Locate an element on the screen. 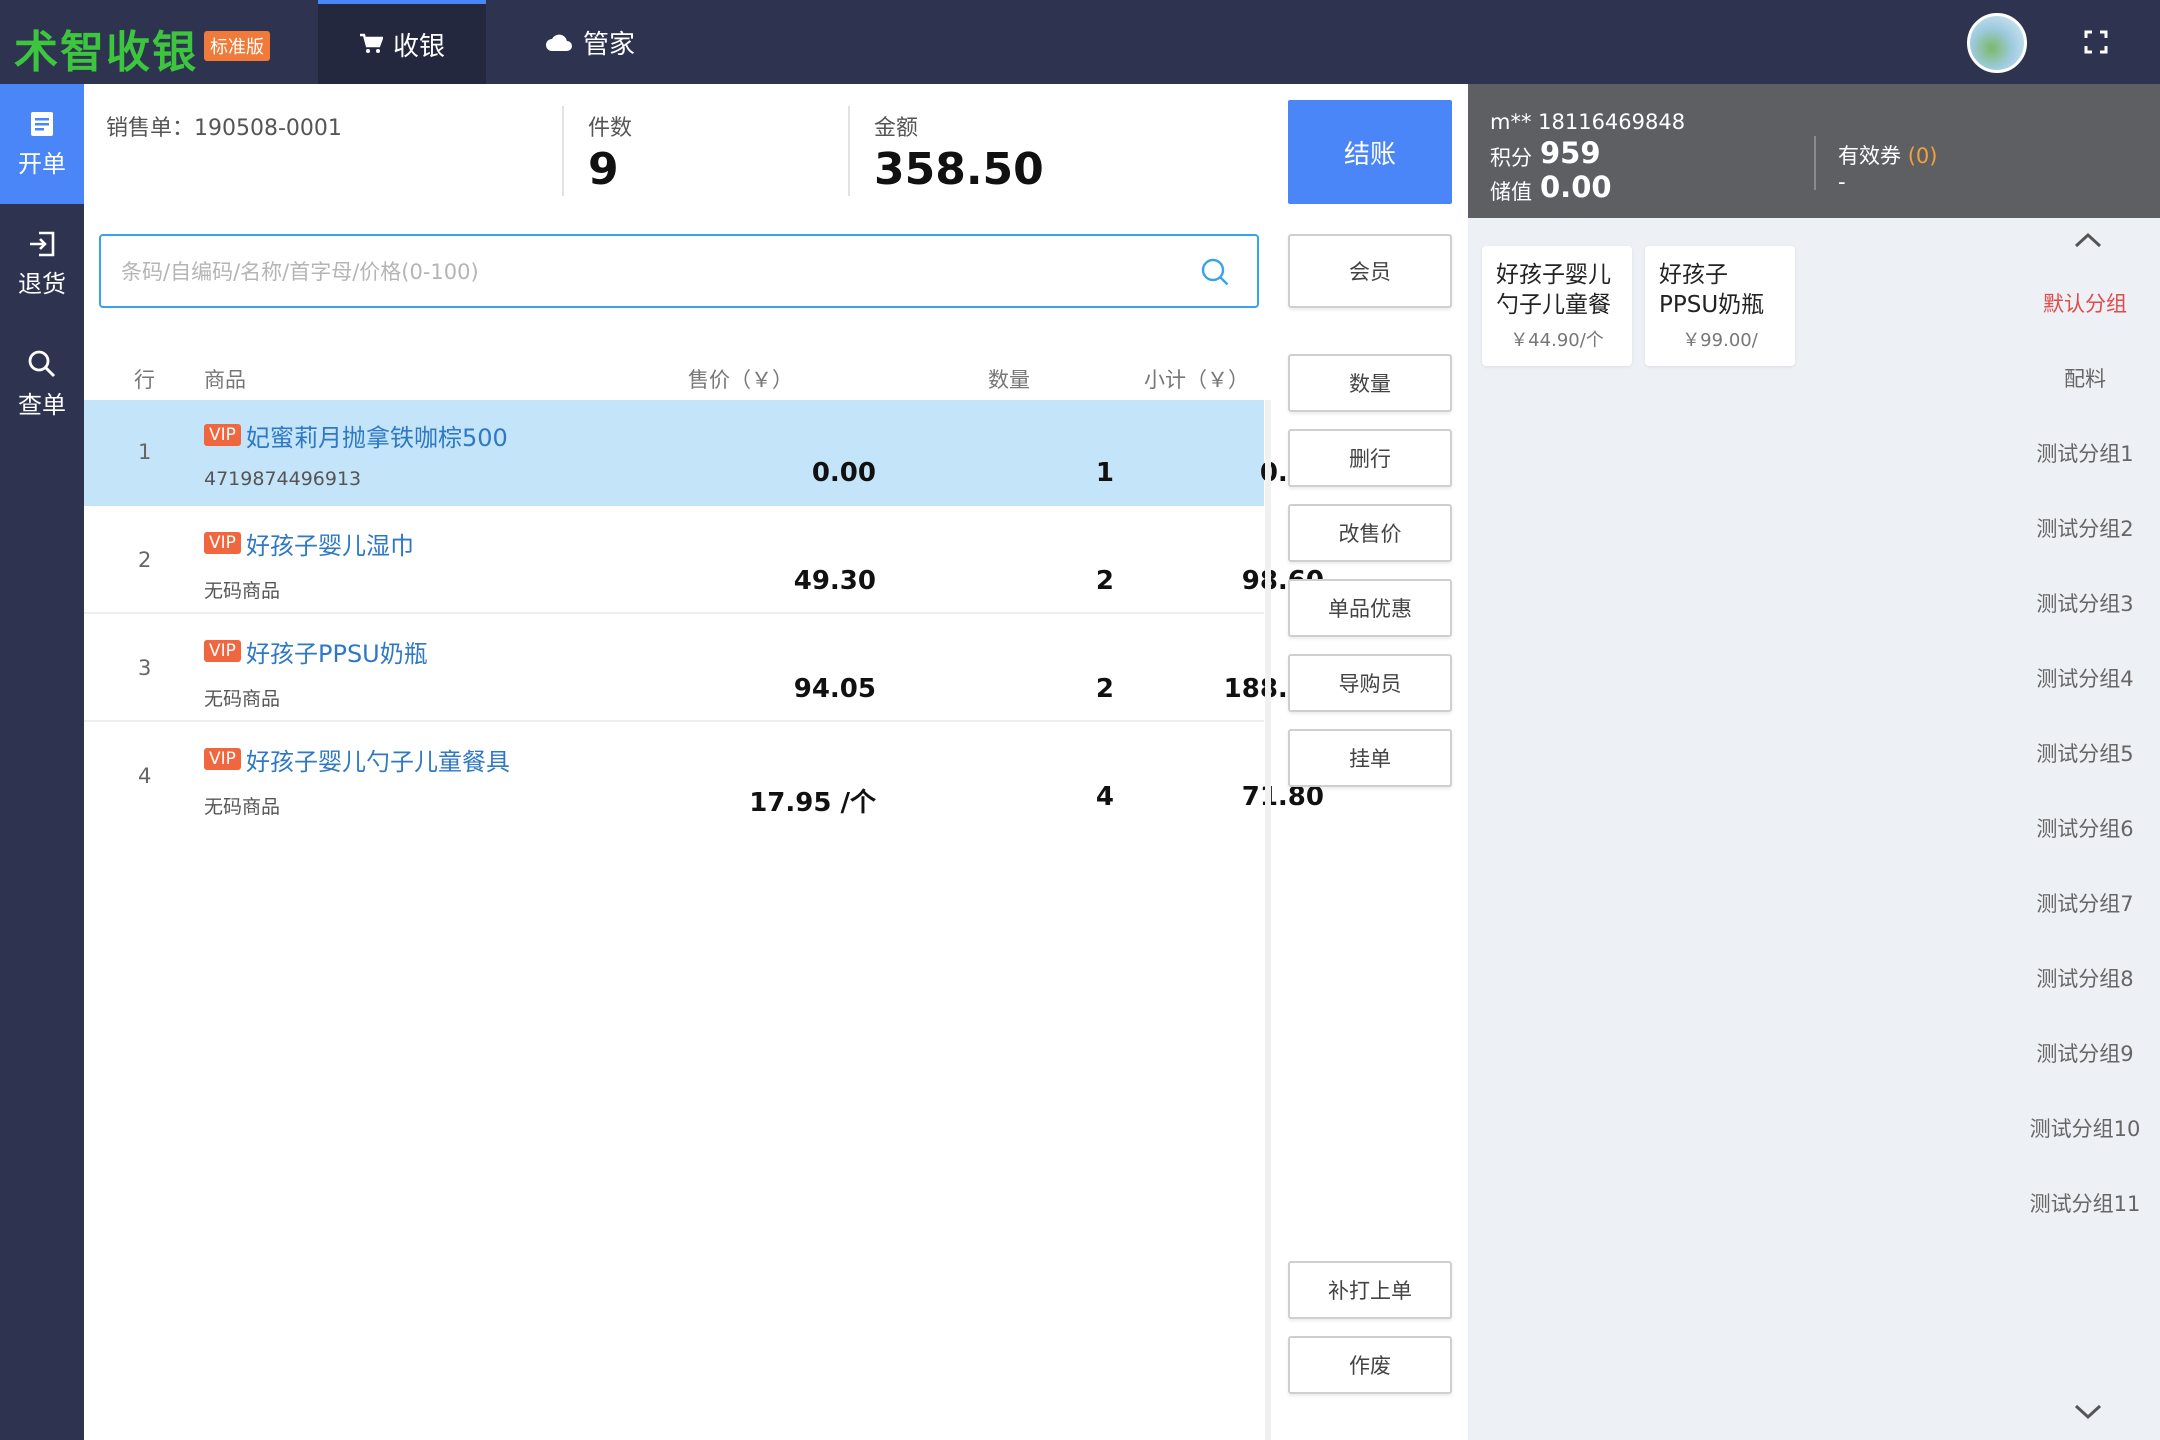 This screenshot has width=2160, height=1440. product-price: 0.00 is located at coordinates (843, 473).